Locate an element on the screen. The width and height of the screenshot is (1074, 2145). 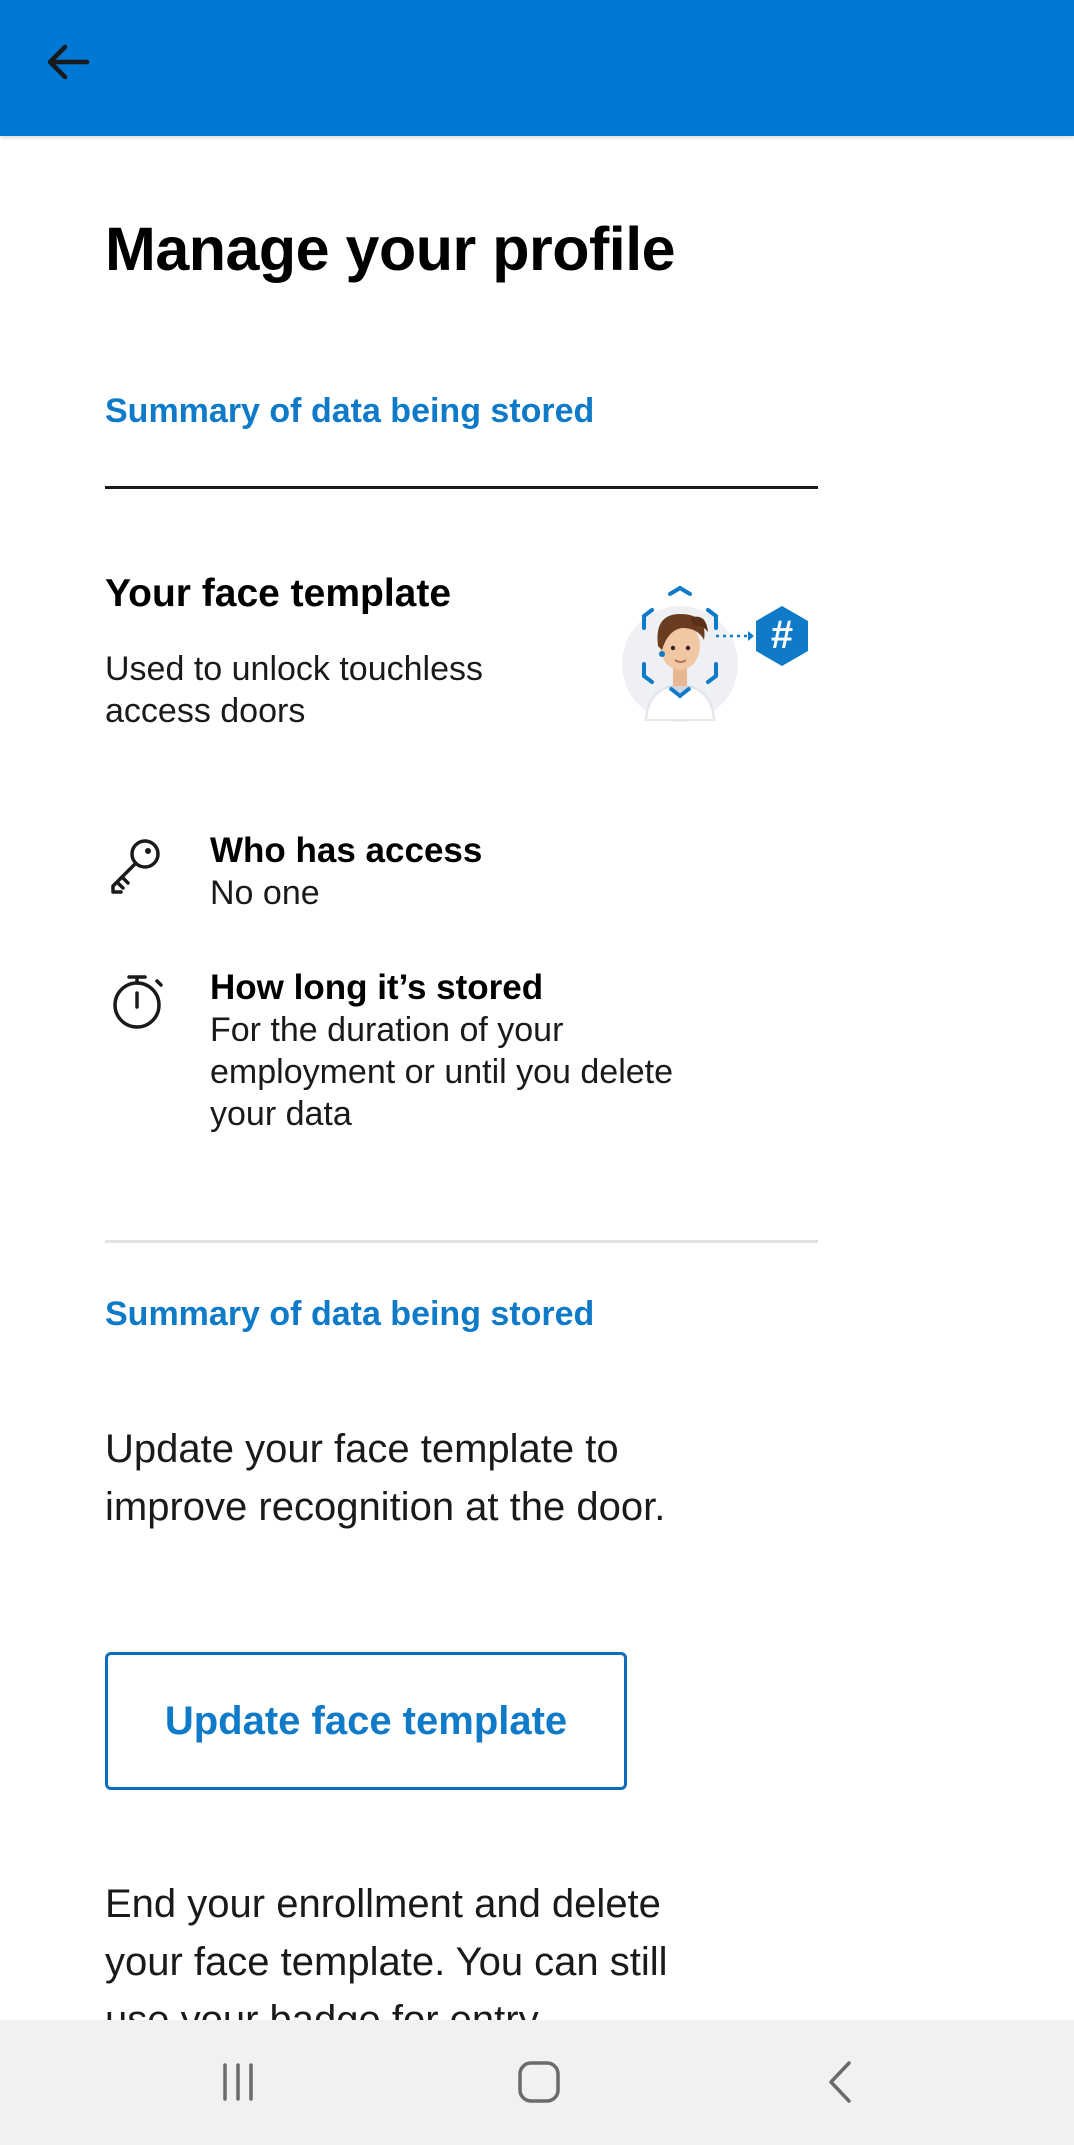
info-item-title: How long it’s stored is located at coordinates (377, 987).